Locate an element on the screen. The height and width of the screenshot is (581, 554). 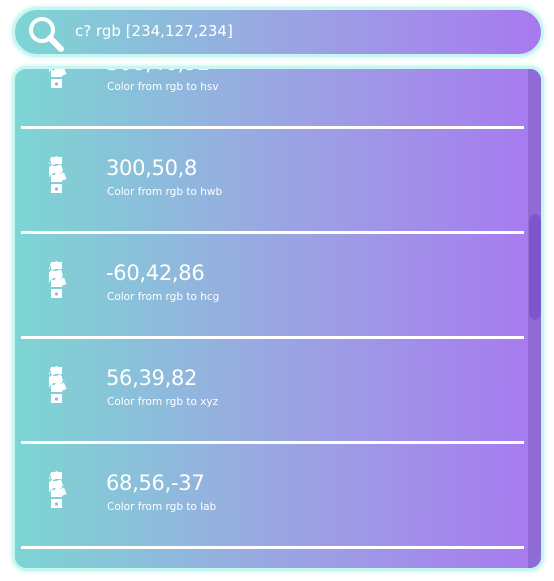
list-item: 300,46,92 Color from rgb to hsv is located at coordinates (272, 99).